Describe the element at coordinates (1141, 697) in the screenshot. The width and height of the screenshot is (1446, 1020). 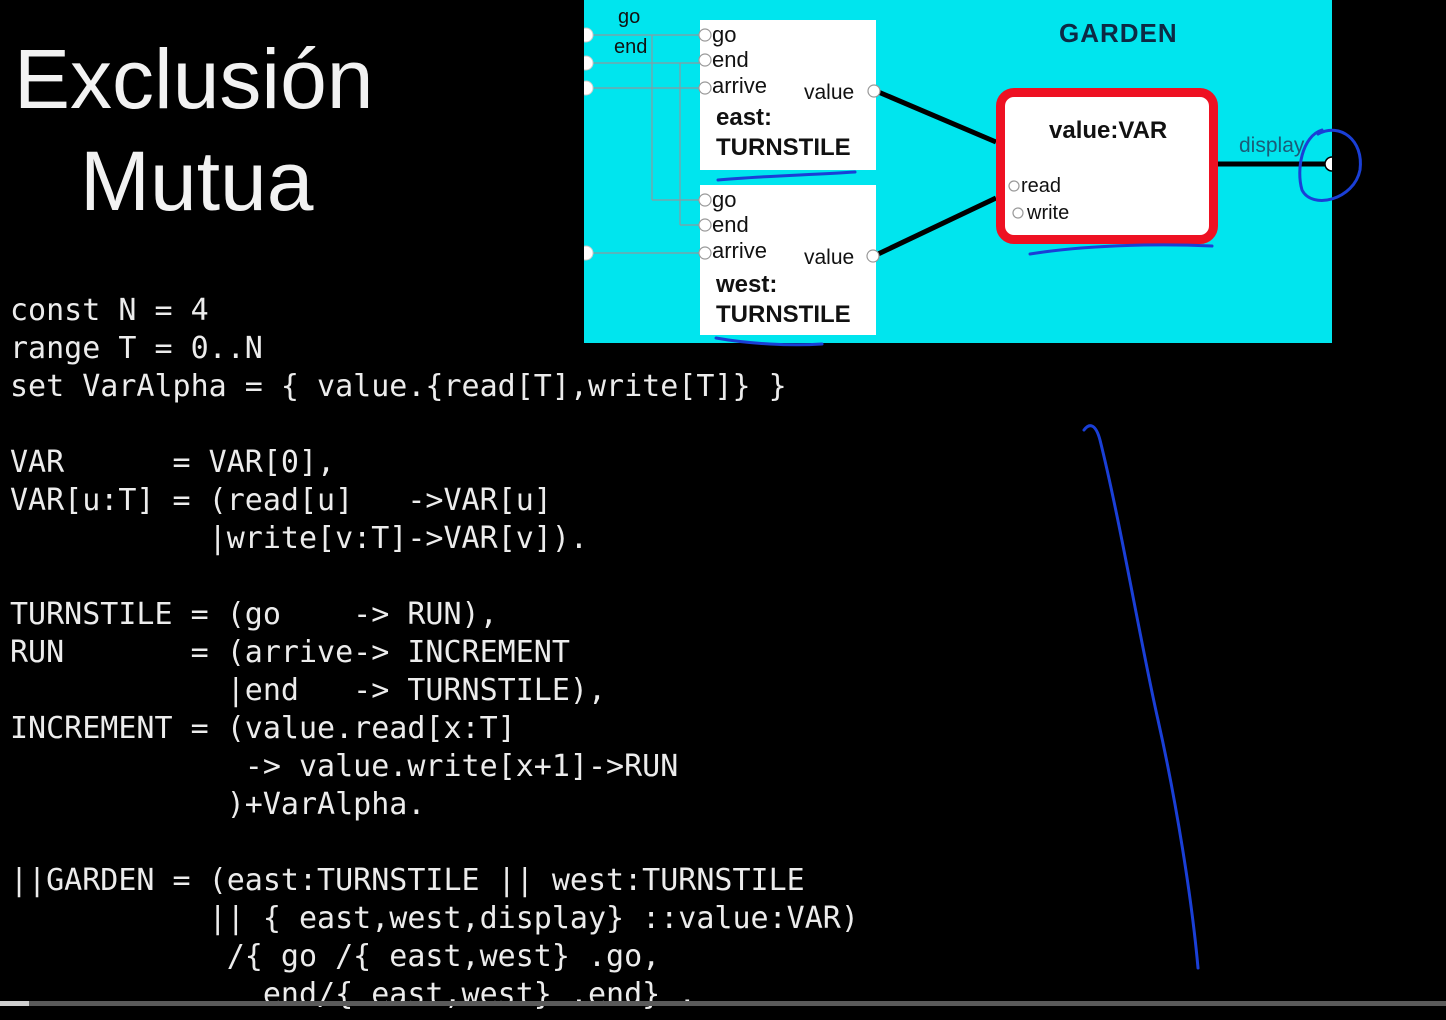
I see `pen-stroke` at that location.